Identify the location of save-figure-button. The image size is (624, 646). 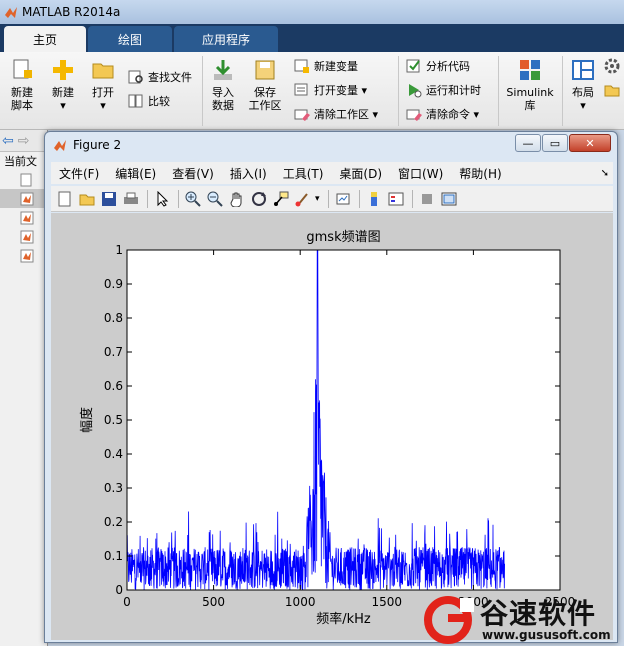
(109, 199).